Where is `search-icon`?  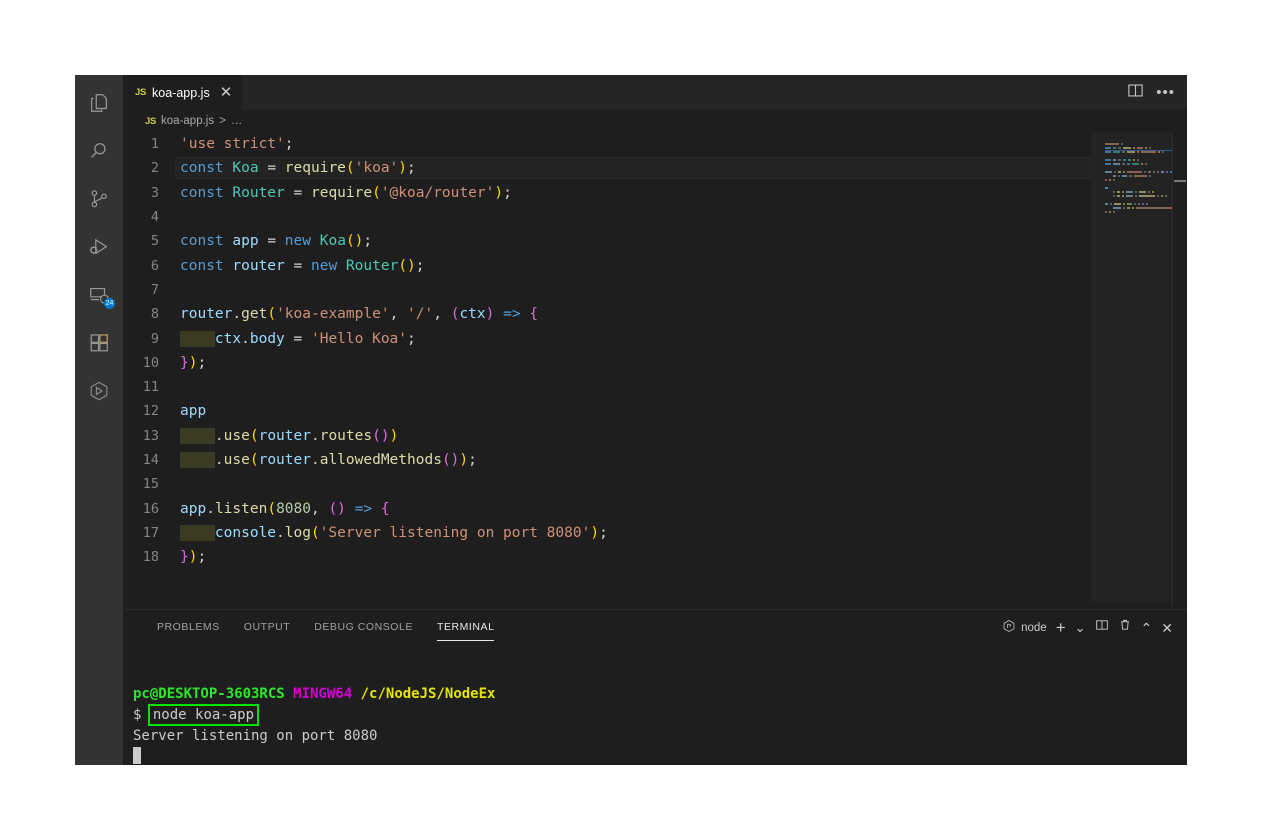
search-icon is located at coordinates (99, 151).